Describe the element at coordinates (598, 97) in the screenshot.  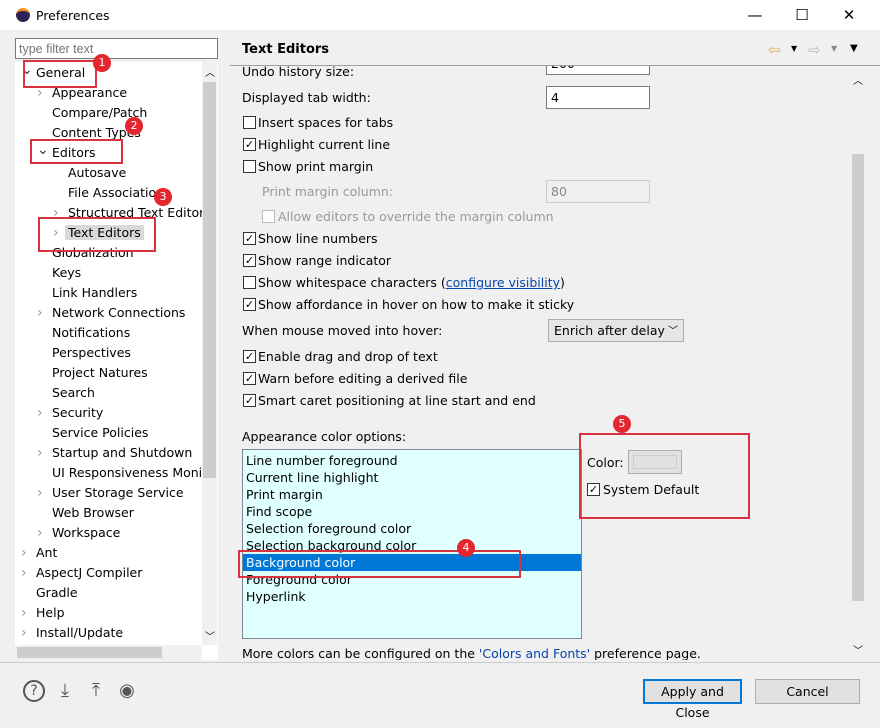
I see `tab-width-input: 4` at that location.